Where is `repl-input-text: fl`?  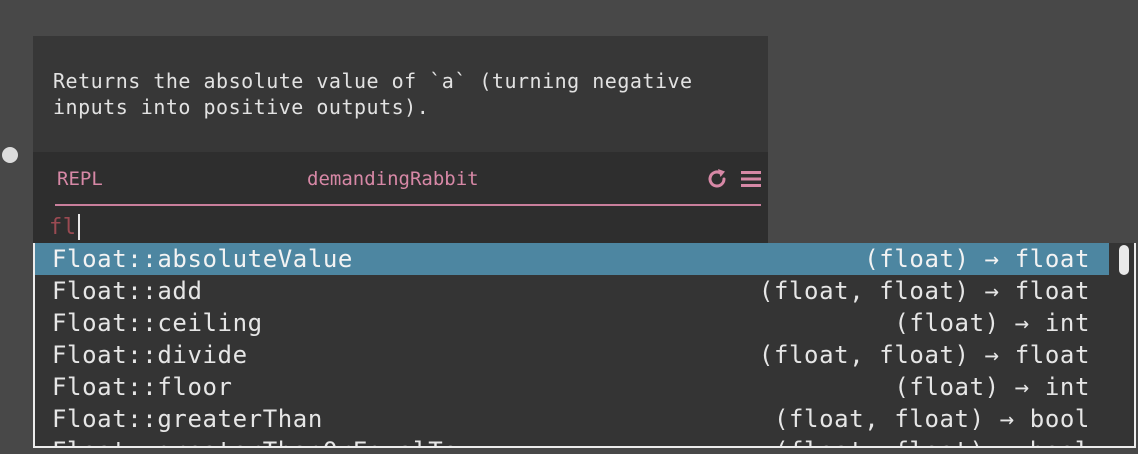 repl-input-text: fl is located at coordinates (63, 227).